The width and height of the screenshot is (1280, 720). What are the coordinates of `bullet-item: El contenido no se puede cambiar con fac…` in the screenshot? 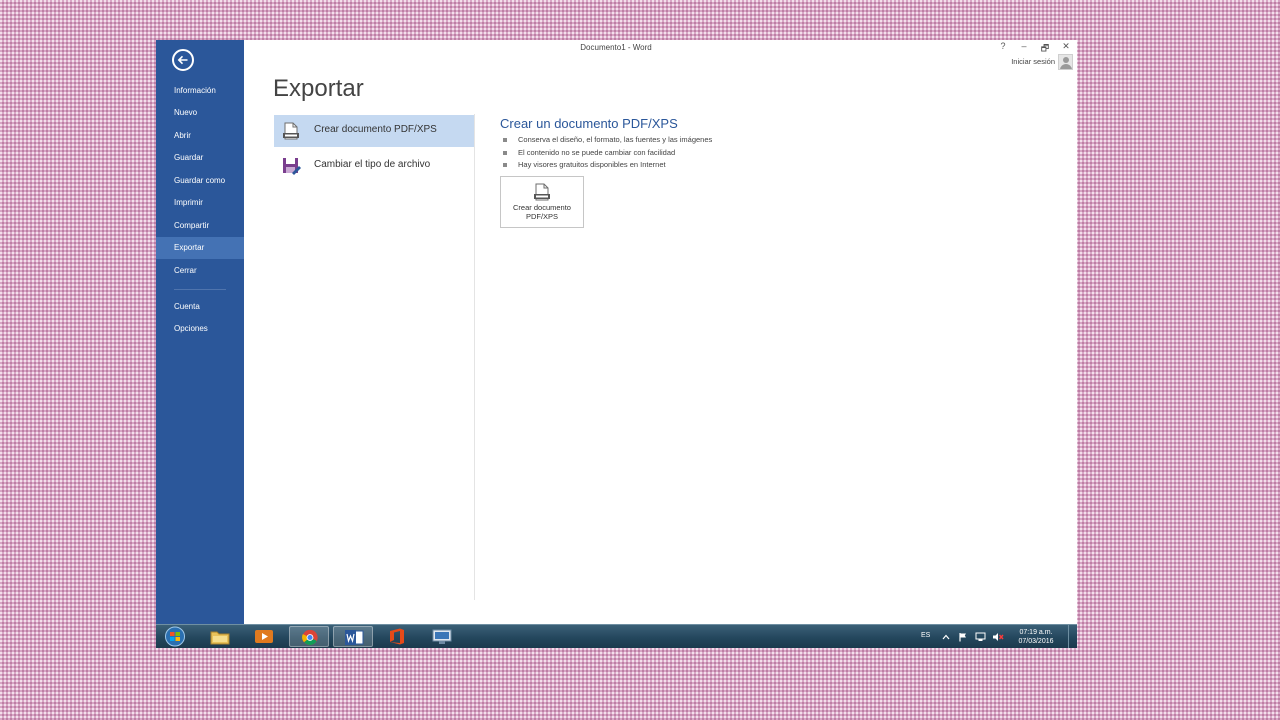 It's located at (607, 153).